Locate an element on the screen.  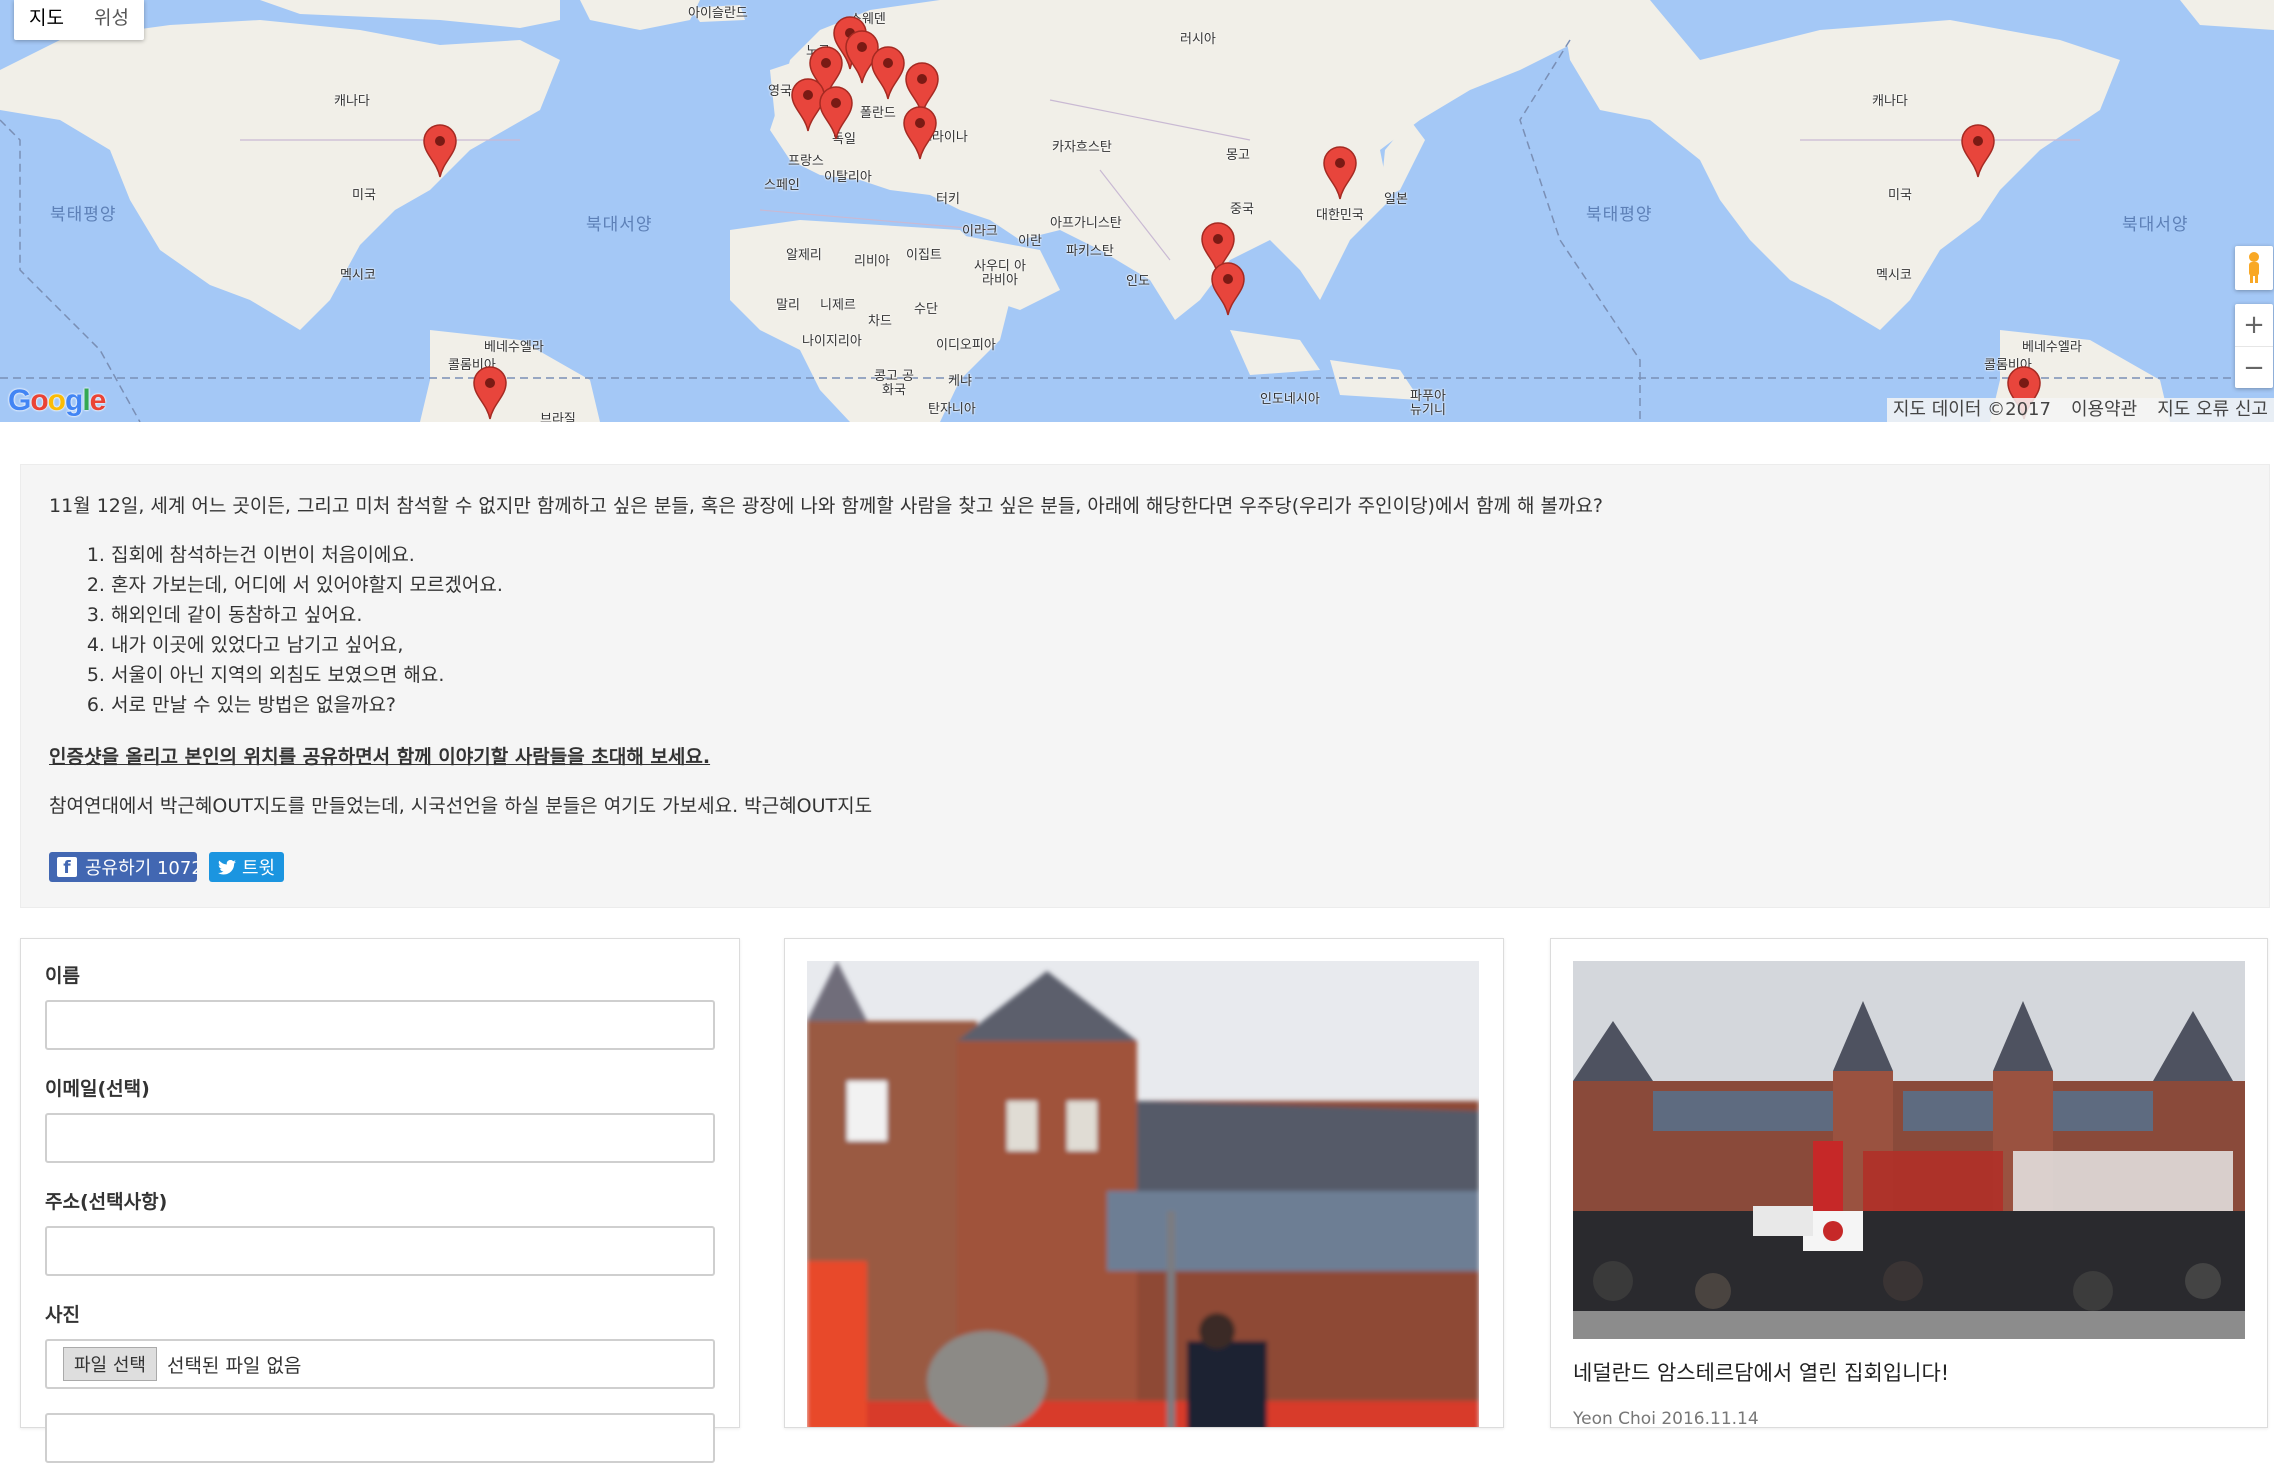
tweet-button: 트윗 is located at coordinates (247, 867).